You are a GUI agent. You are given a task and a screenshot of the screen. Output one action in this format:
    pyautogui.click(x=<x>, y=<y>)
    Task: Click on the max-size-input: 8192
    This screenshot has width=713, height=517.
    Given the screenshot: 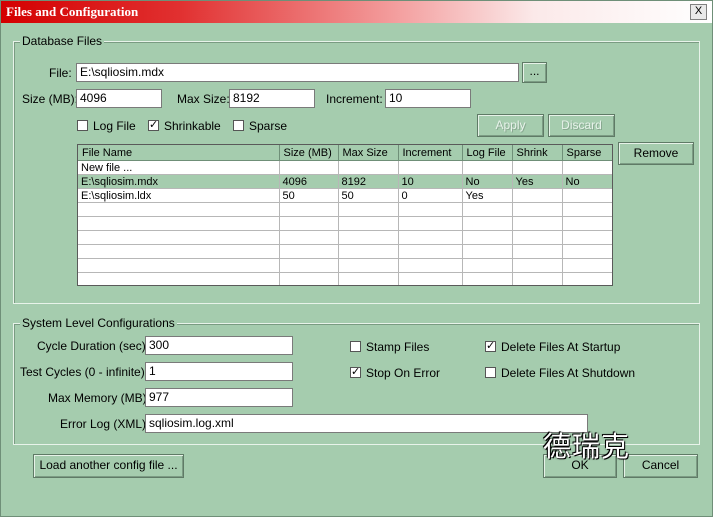 What is the action you would take?
    pyautogui.click(x=272, y=98)
    